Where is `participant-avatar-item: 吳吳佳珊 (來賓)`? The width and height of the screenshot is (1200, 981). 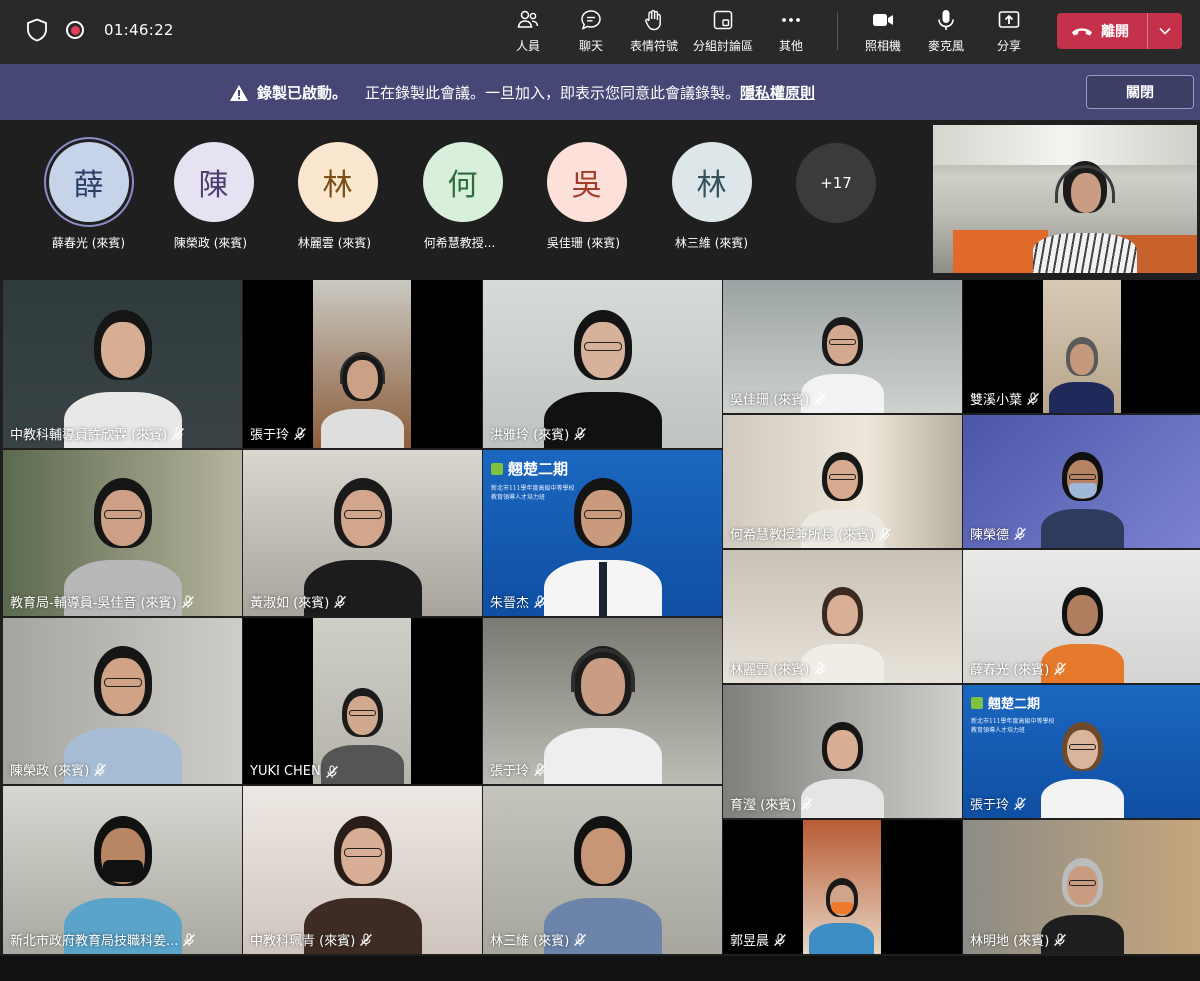
participant-avatar-item: 吳吳佳珊 (來賓) is located at coordinates (586, 196).